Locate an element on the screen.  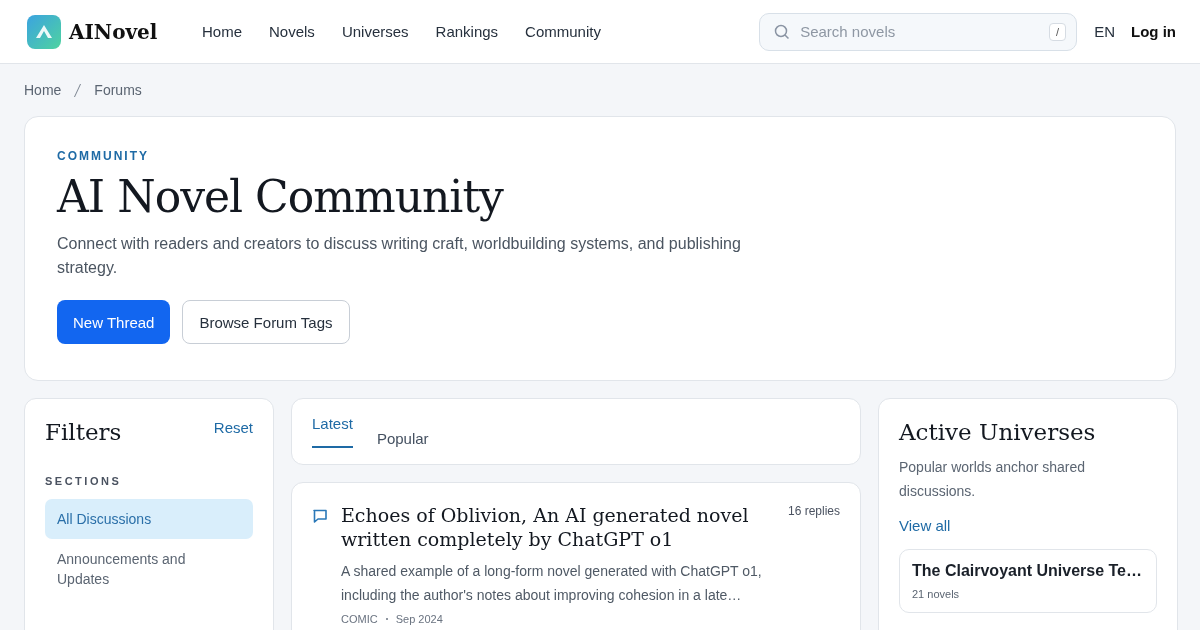
breadcrumb-link: Home is located at coordinates (43, 90).